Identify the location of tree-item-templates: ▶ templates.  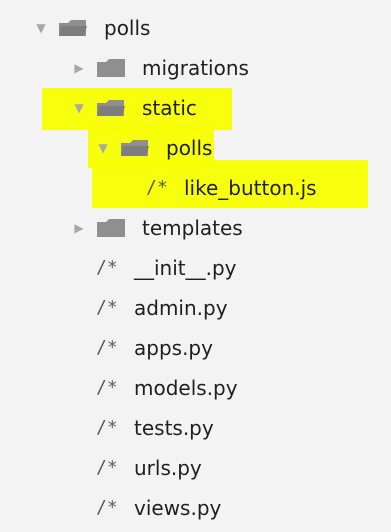
(157, 228).